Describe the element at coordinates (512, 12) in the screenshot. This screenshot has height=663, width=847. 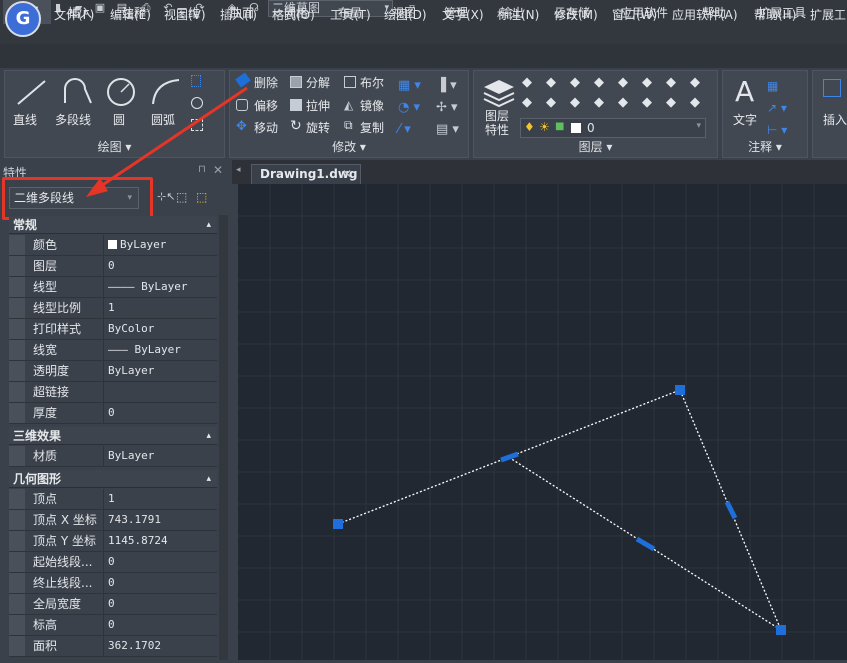
I see `ribbon-tab: 输出` at that location.